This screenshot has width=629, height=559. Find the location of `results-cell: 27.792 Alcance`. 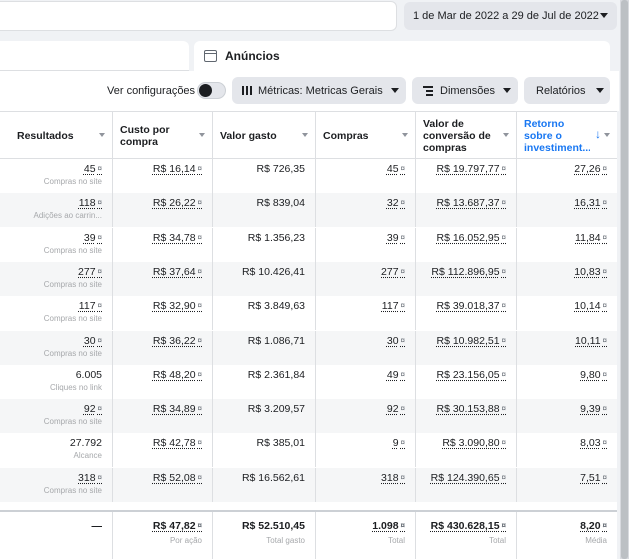

results-cell: 27.792 Alcance is located at coordinates (56, 450).